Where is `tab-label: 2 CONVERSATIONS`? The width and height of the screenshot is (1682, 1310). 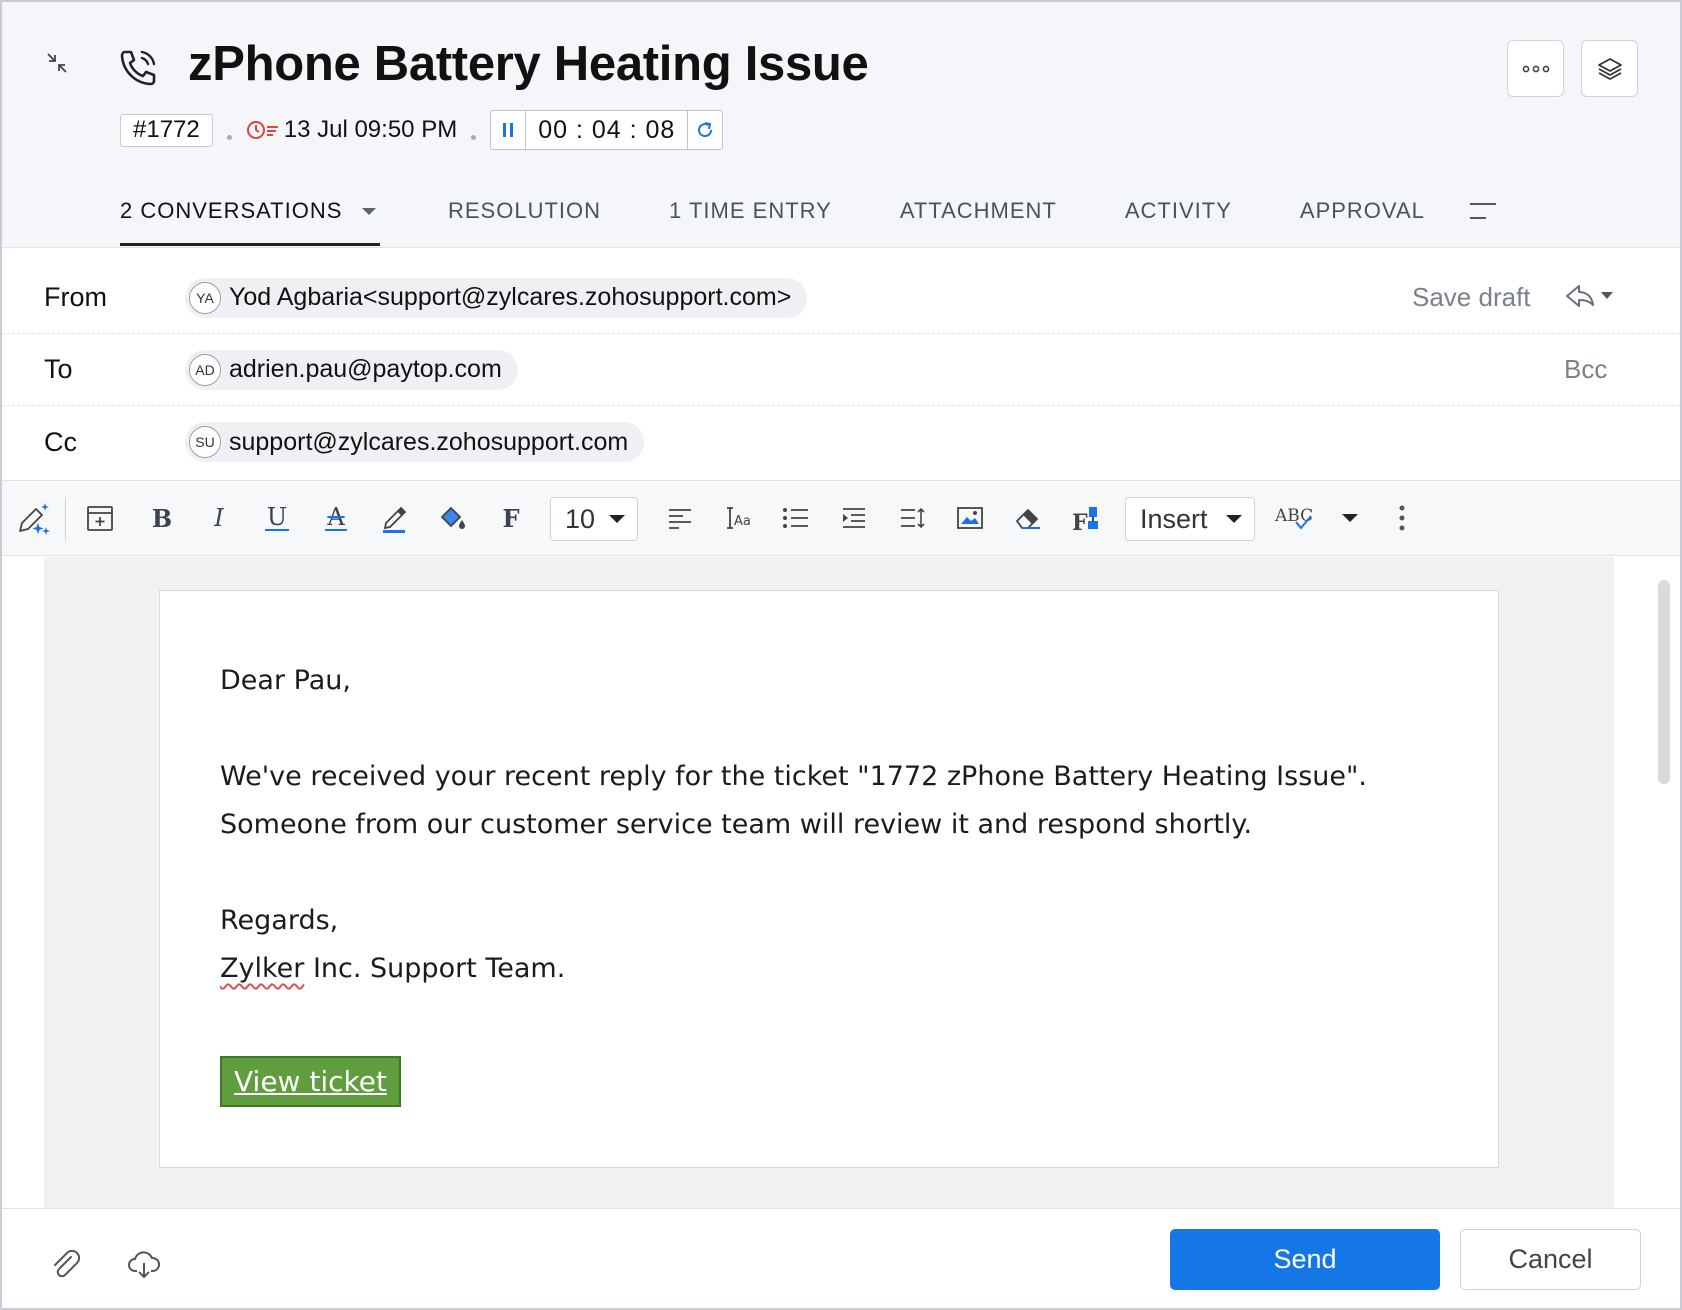 tab-label: 2 CONVERSATIONS is located at coordinates (231, 210).